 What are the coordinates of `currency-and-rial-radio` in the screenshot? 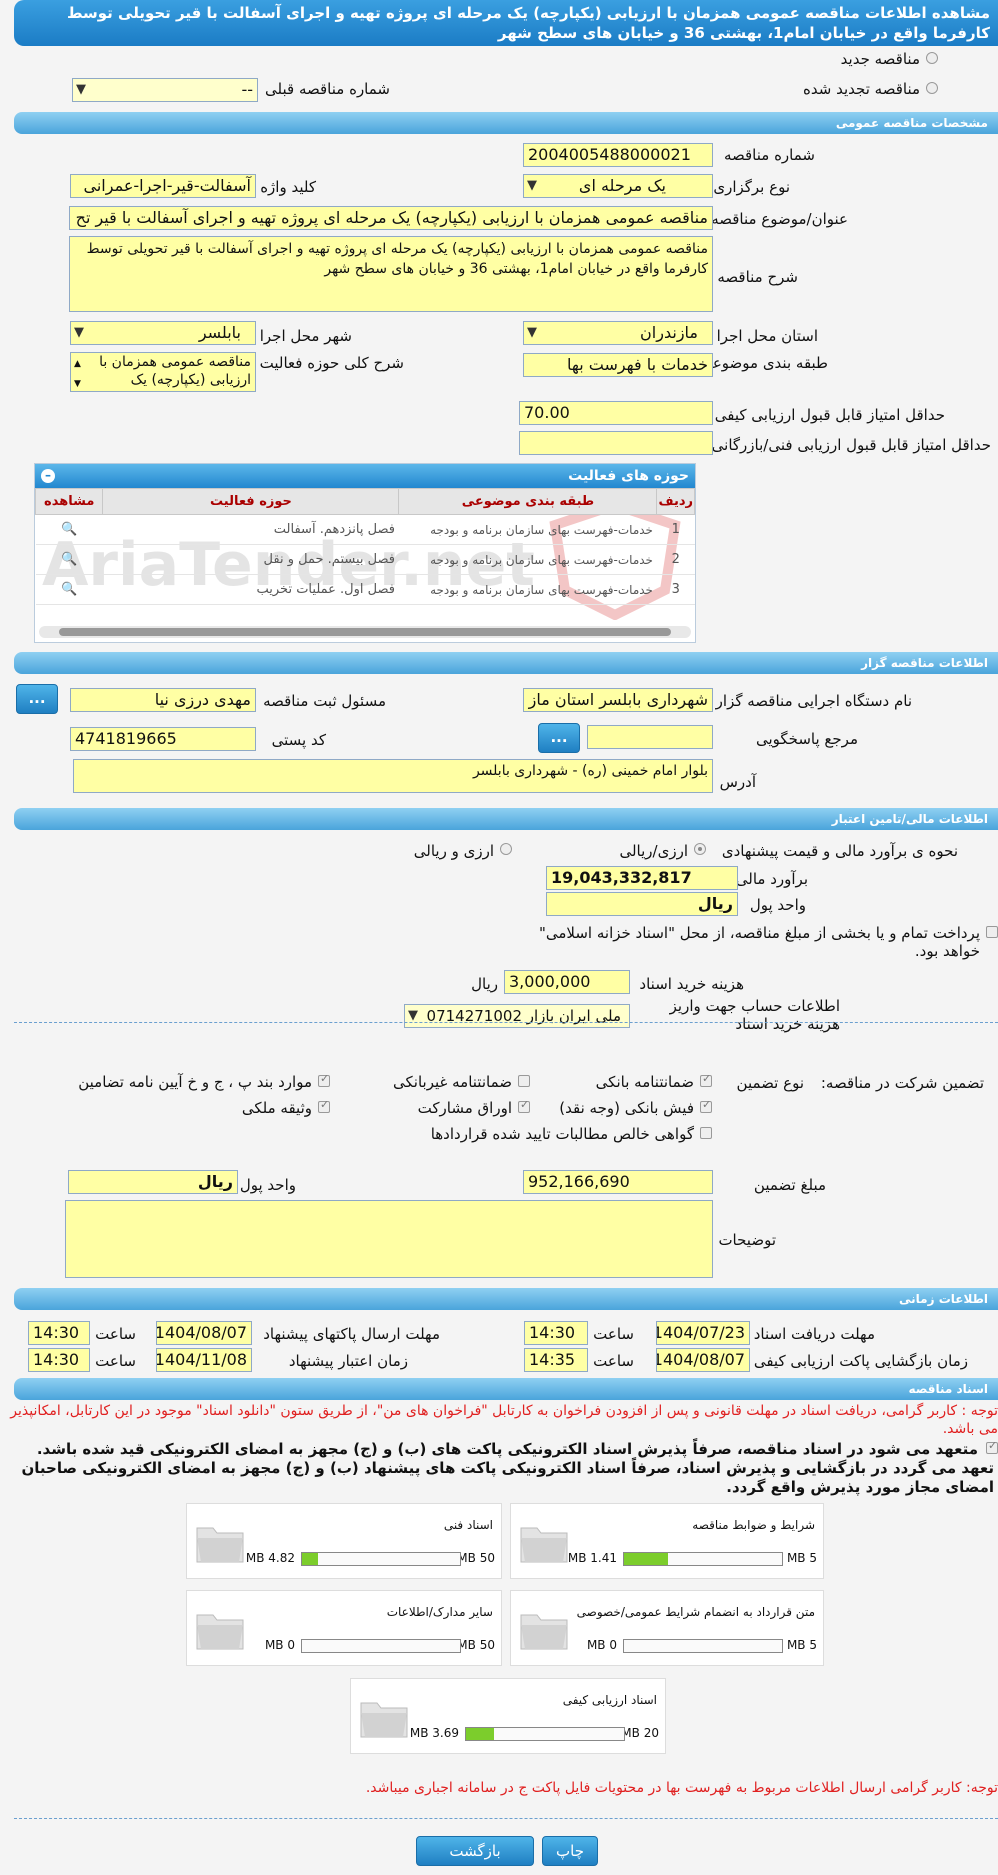 It's located at (506, 849).